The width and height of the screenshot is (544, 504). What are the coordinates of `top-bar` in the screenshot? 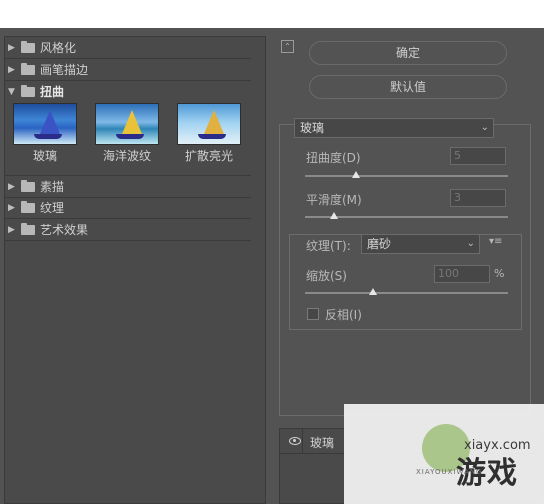 It's located at (272, 14).